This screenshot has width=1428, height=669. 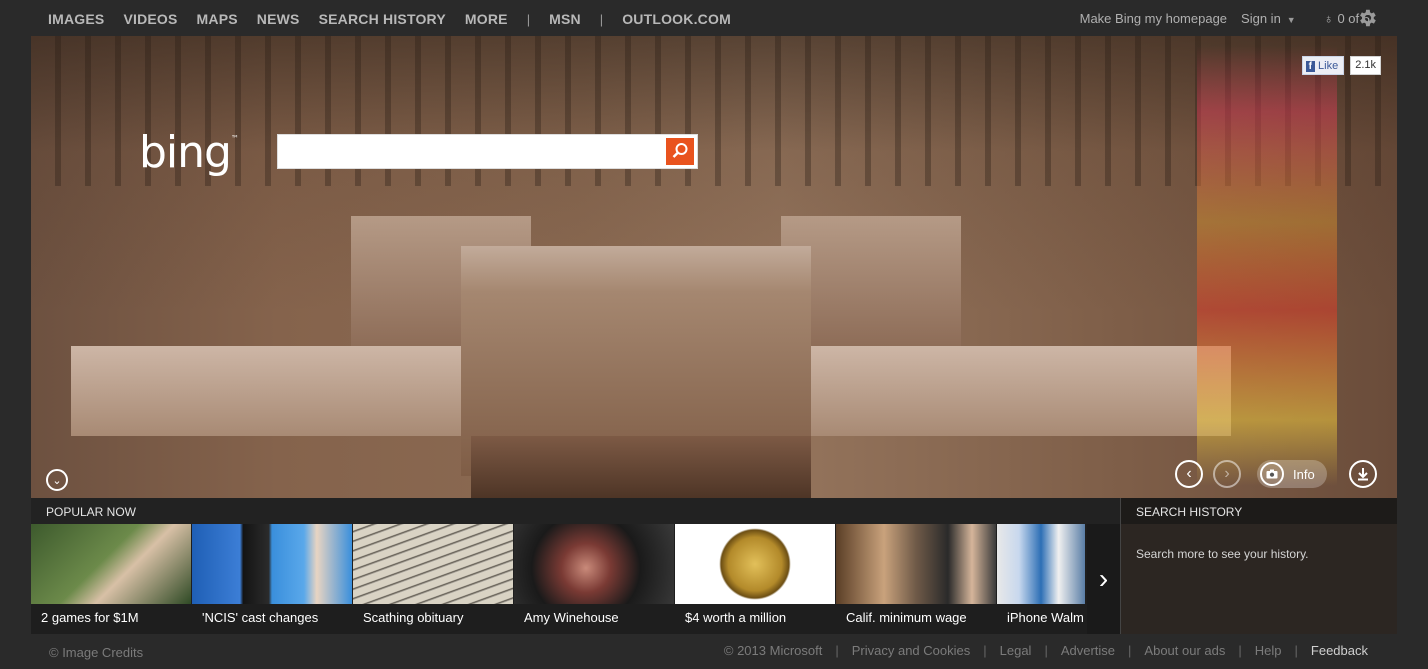 I want to click on footer-link-help: Help, so click(x=1268, y=650).